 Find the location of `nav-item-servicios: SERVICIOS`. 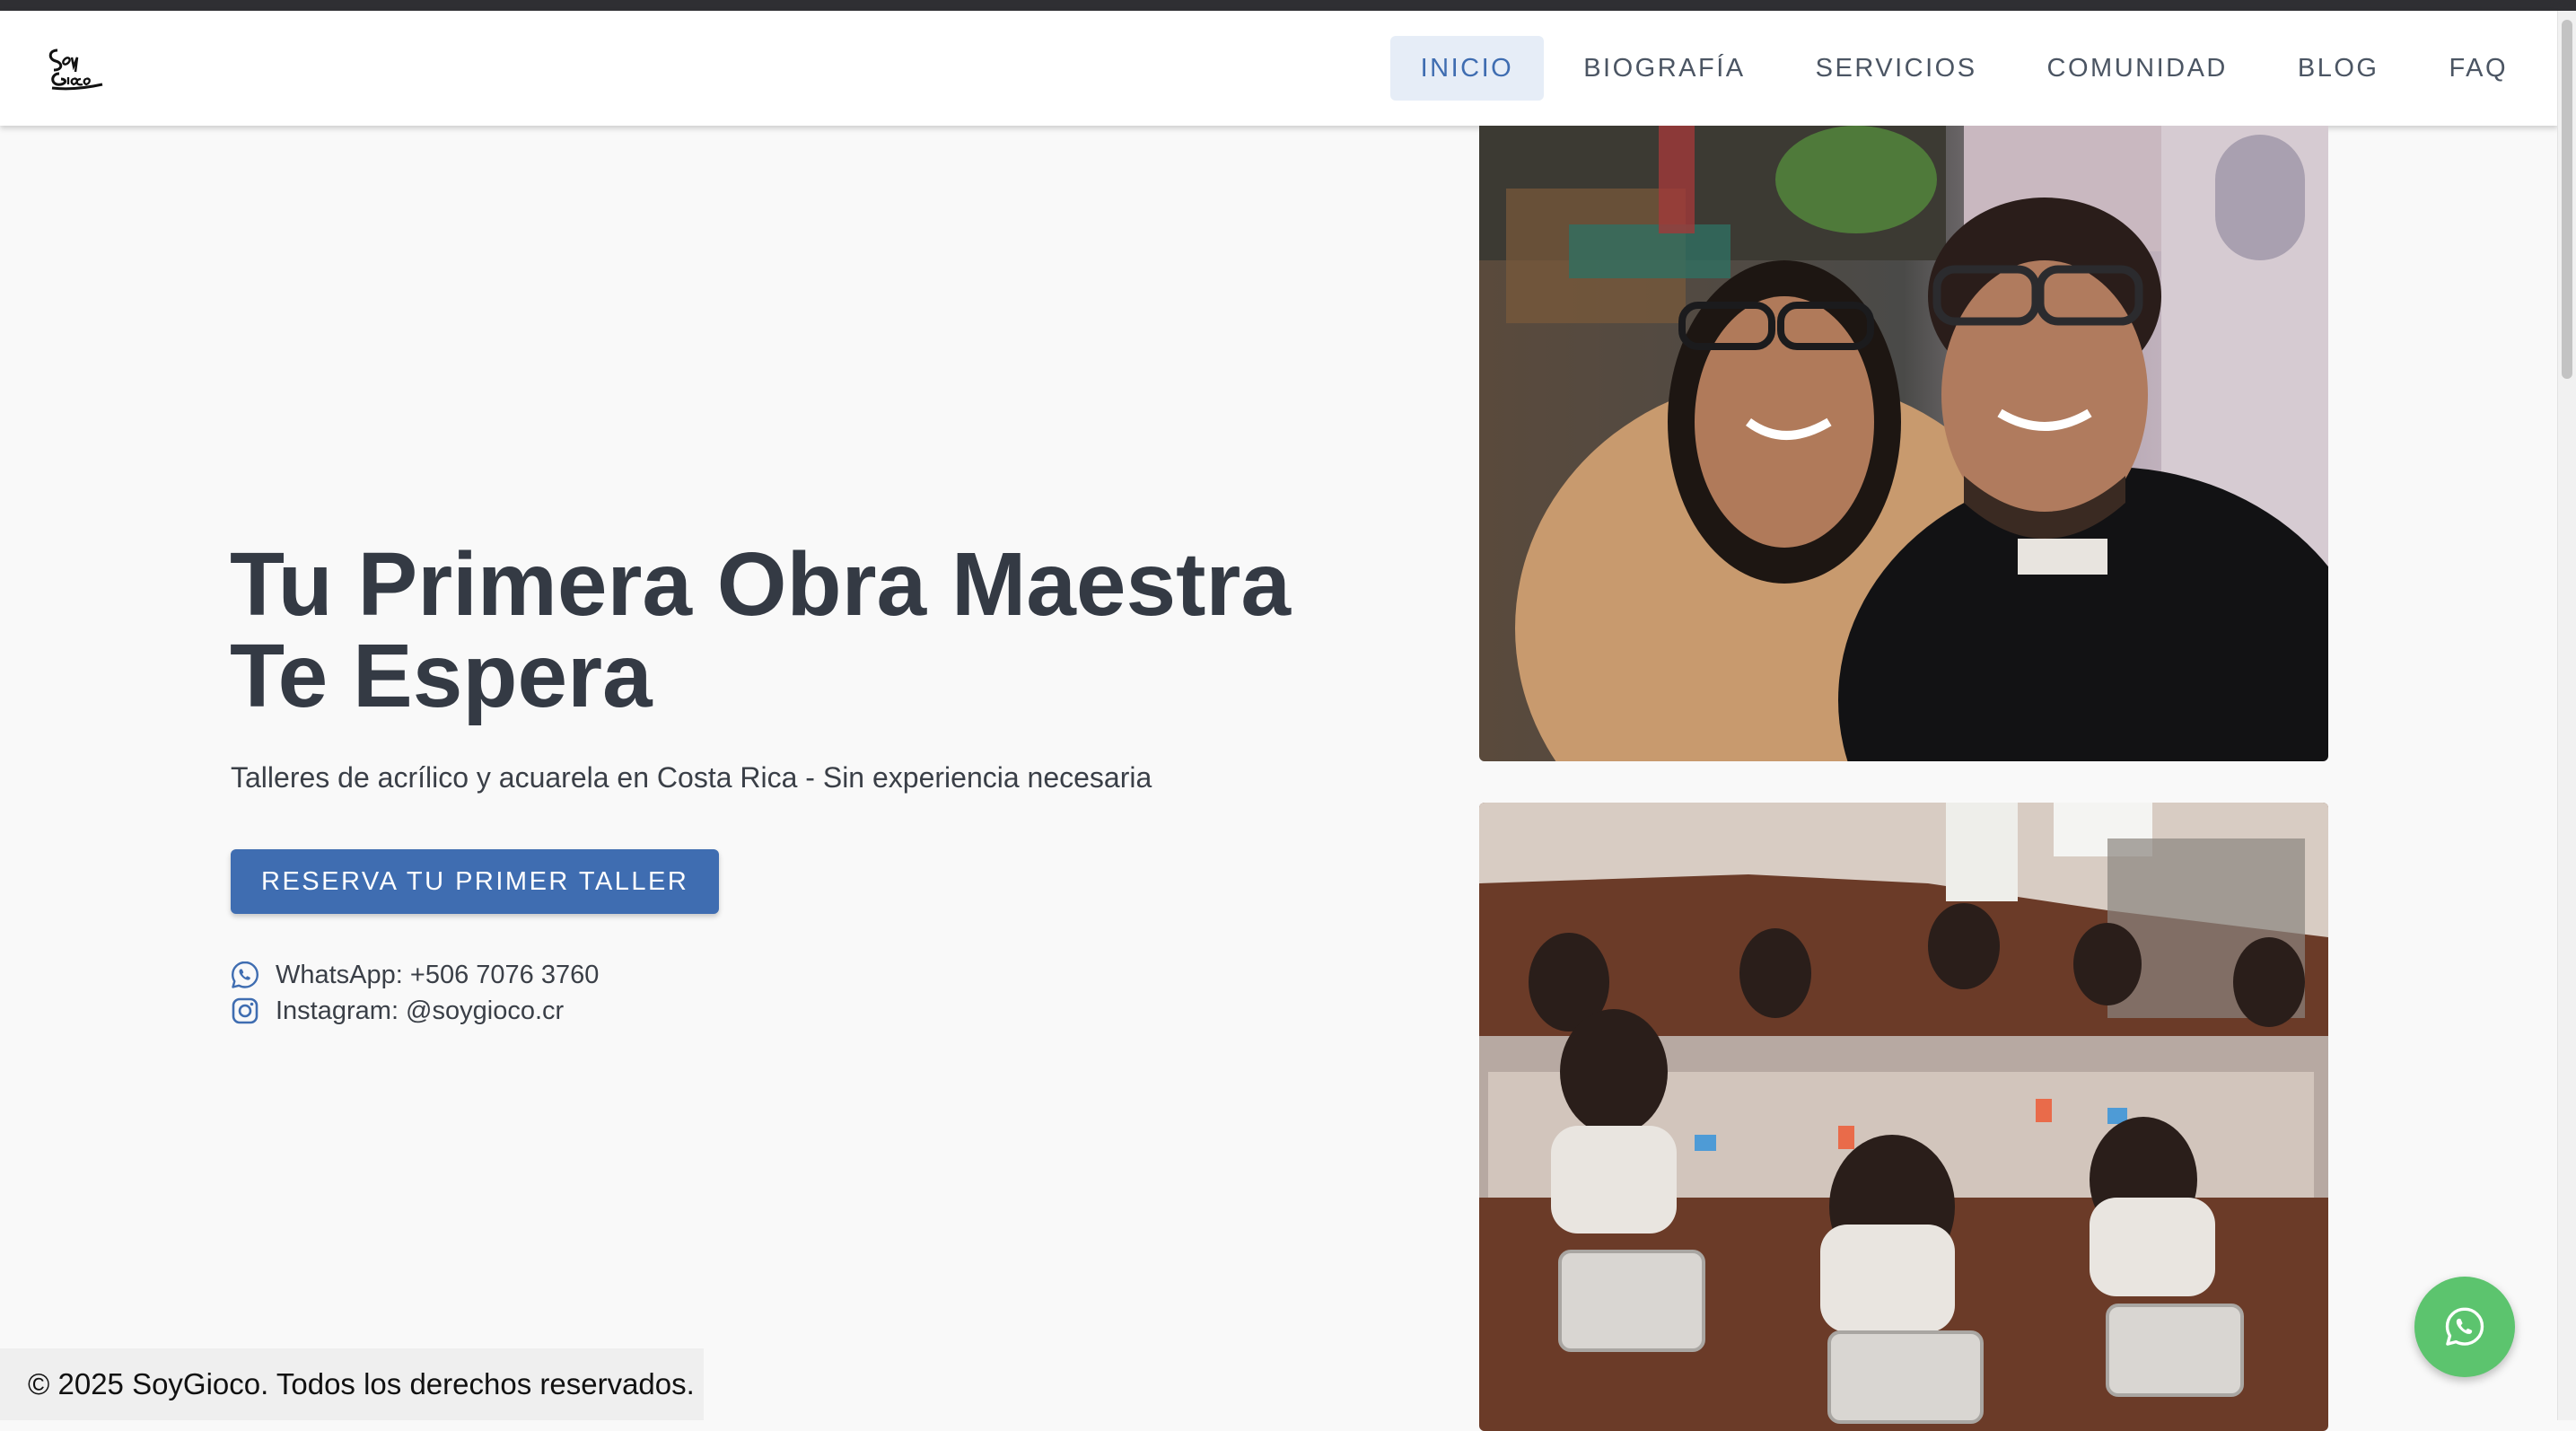

nav-item-servicios: SERVICIOS is located at coordinates (1897, 68).